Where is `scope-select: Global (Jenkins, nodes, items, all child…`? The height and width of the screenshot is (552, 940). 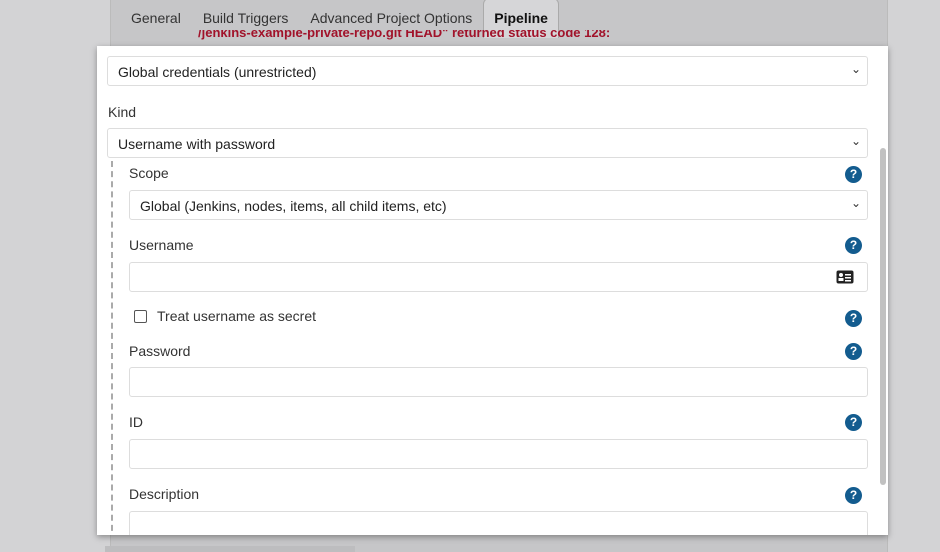 scope-select: Global (Jenkins, nodes, items, all child… is located at coordinates (498, 205).